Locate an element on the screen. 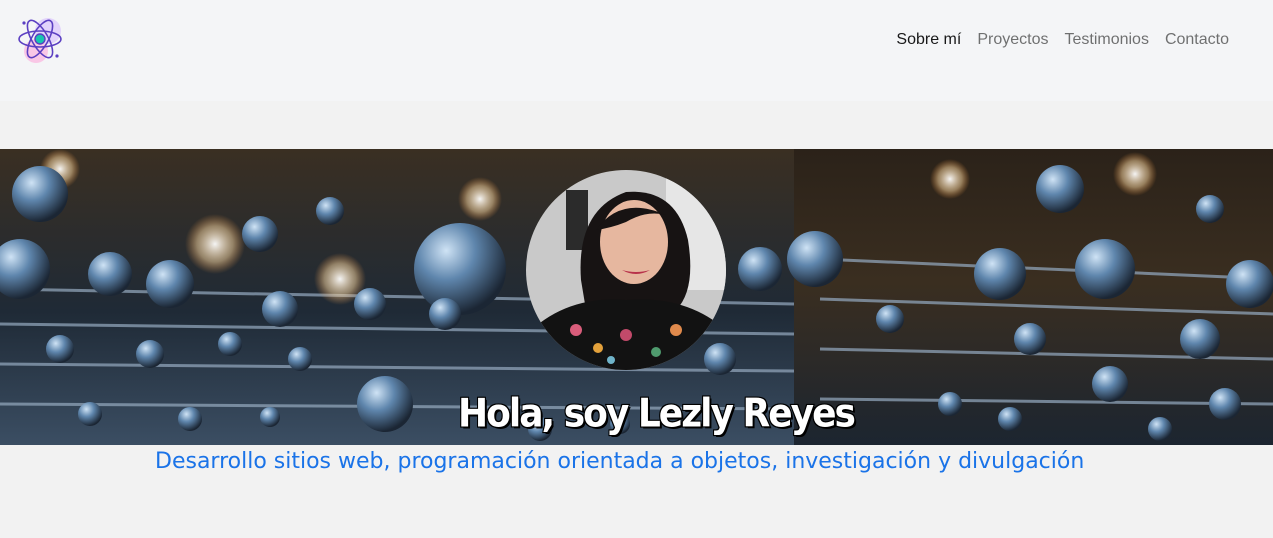 The width and height of the screenshot is (1273, 538). nav-link-testimonios: Testimonios is located at coordinates (1106, 40).